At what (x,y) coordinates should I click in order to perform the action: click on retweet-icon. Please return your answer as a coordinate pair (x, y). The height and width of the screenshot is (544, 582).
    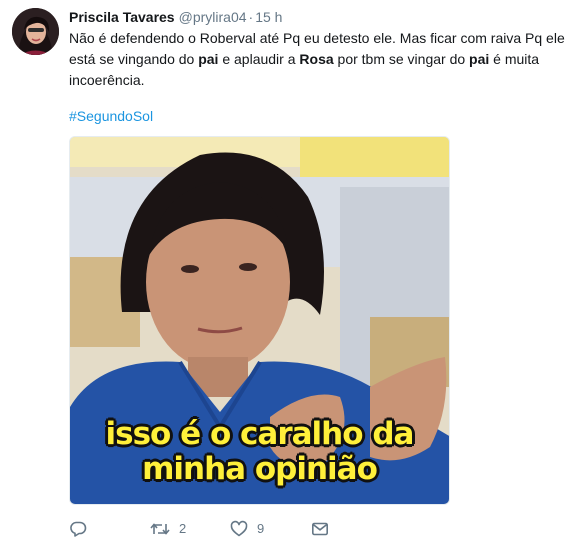
    Looking at the image, I should click on (160, 529).